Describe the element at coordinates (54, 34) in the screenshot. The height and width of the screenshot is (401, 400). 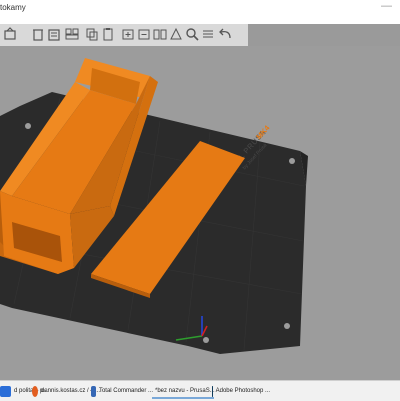
I see `delete-all-icon` at that location.